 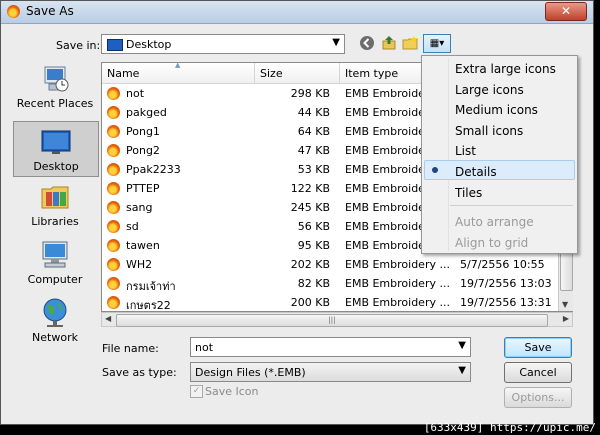 I want to click on file-name: WH2, so click(x=139, y=264).